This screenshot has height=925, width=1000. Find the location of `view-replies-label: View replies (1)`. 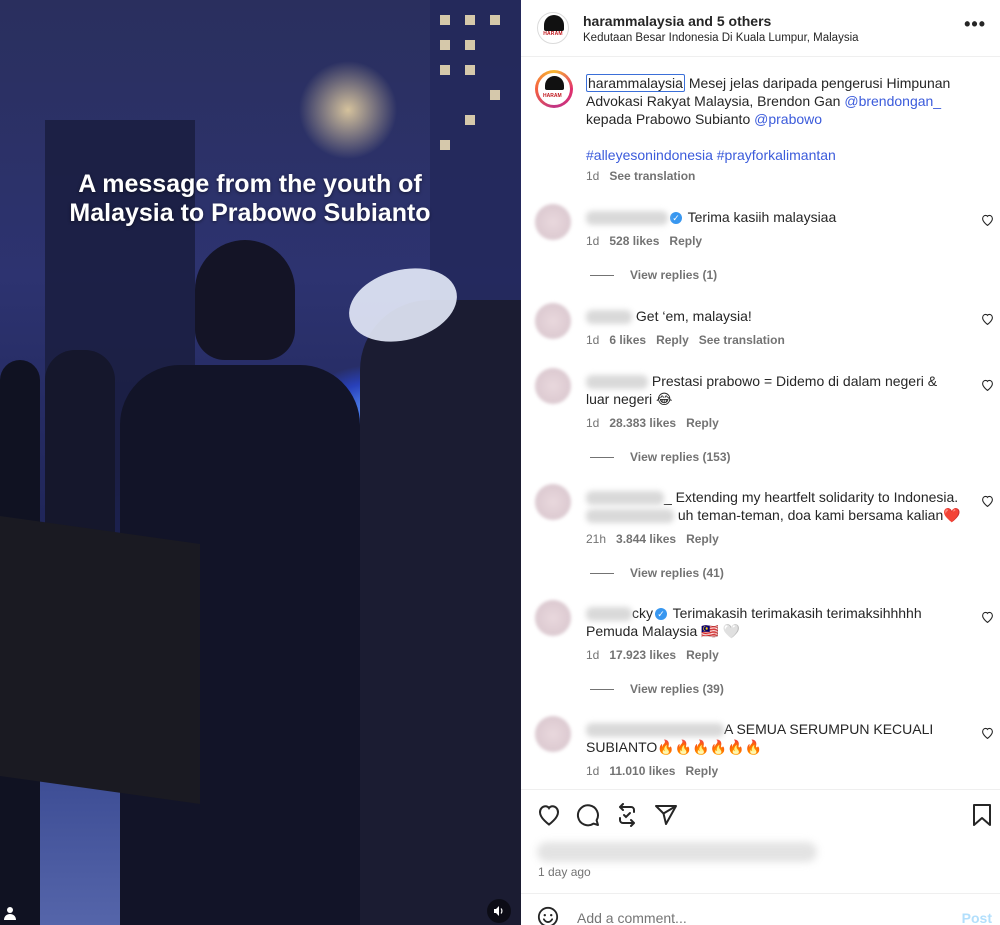

view-replies-label: View replies (1) is located at coordinates (674, 275).